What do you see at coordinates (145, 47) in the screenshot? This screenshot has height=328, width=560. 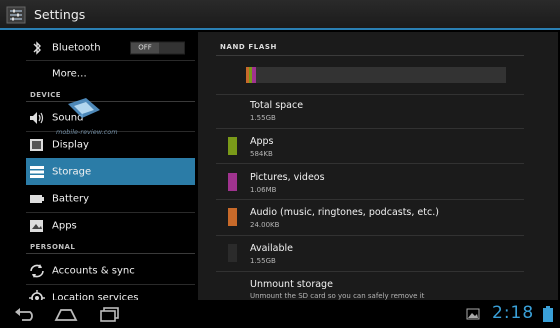 I see `toggle-state: OFF` at bounding box center [145, 47].